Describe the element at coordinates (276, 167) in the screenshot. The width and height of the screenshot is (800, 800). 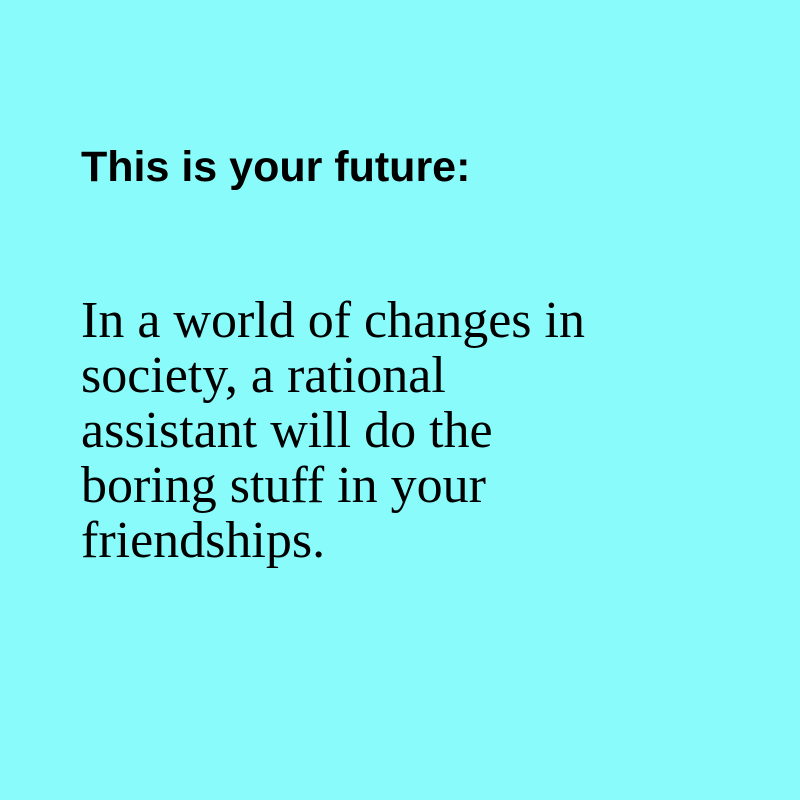
I see `heading: This is your future:` at that location.